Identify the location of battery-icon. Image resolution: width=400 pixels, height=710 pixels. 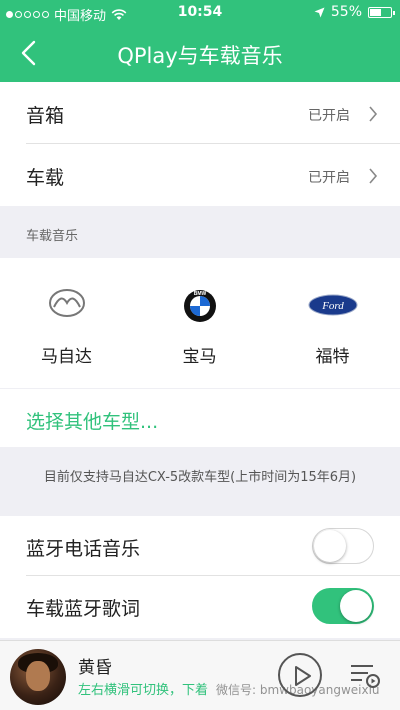
(381, 12).